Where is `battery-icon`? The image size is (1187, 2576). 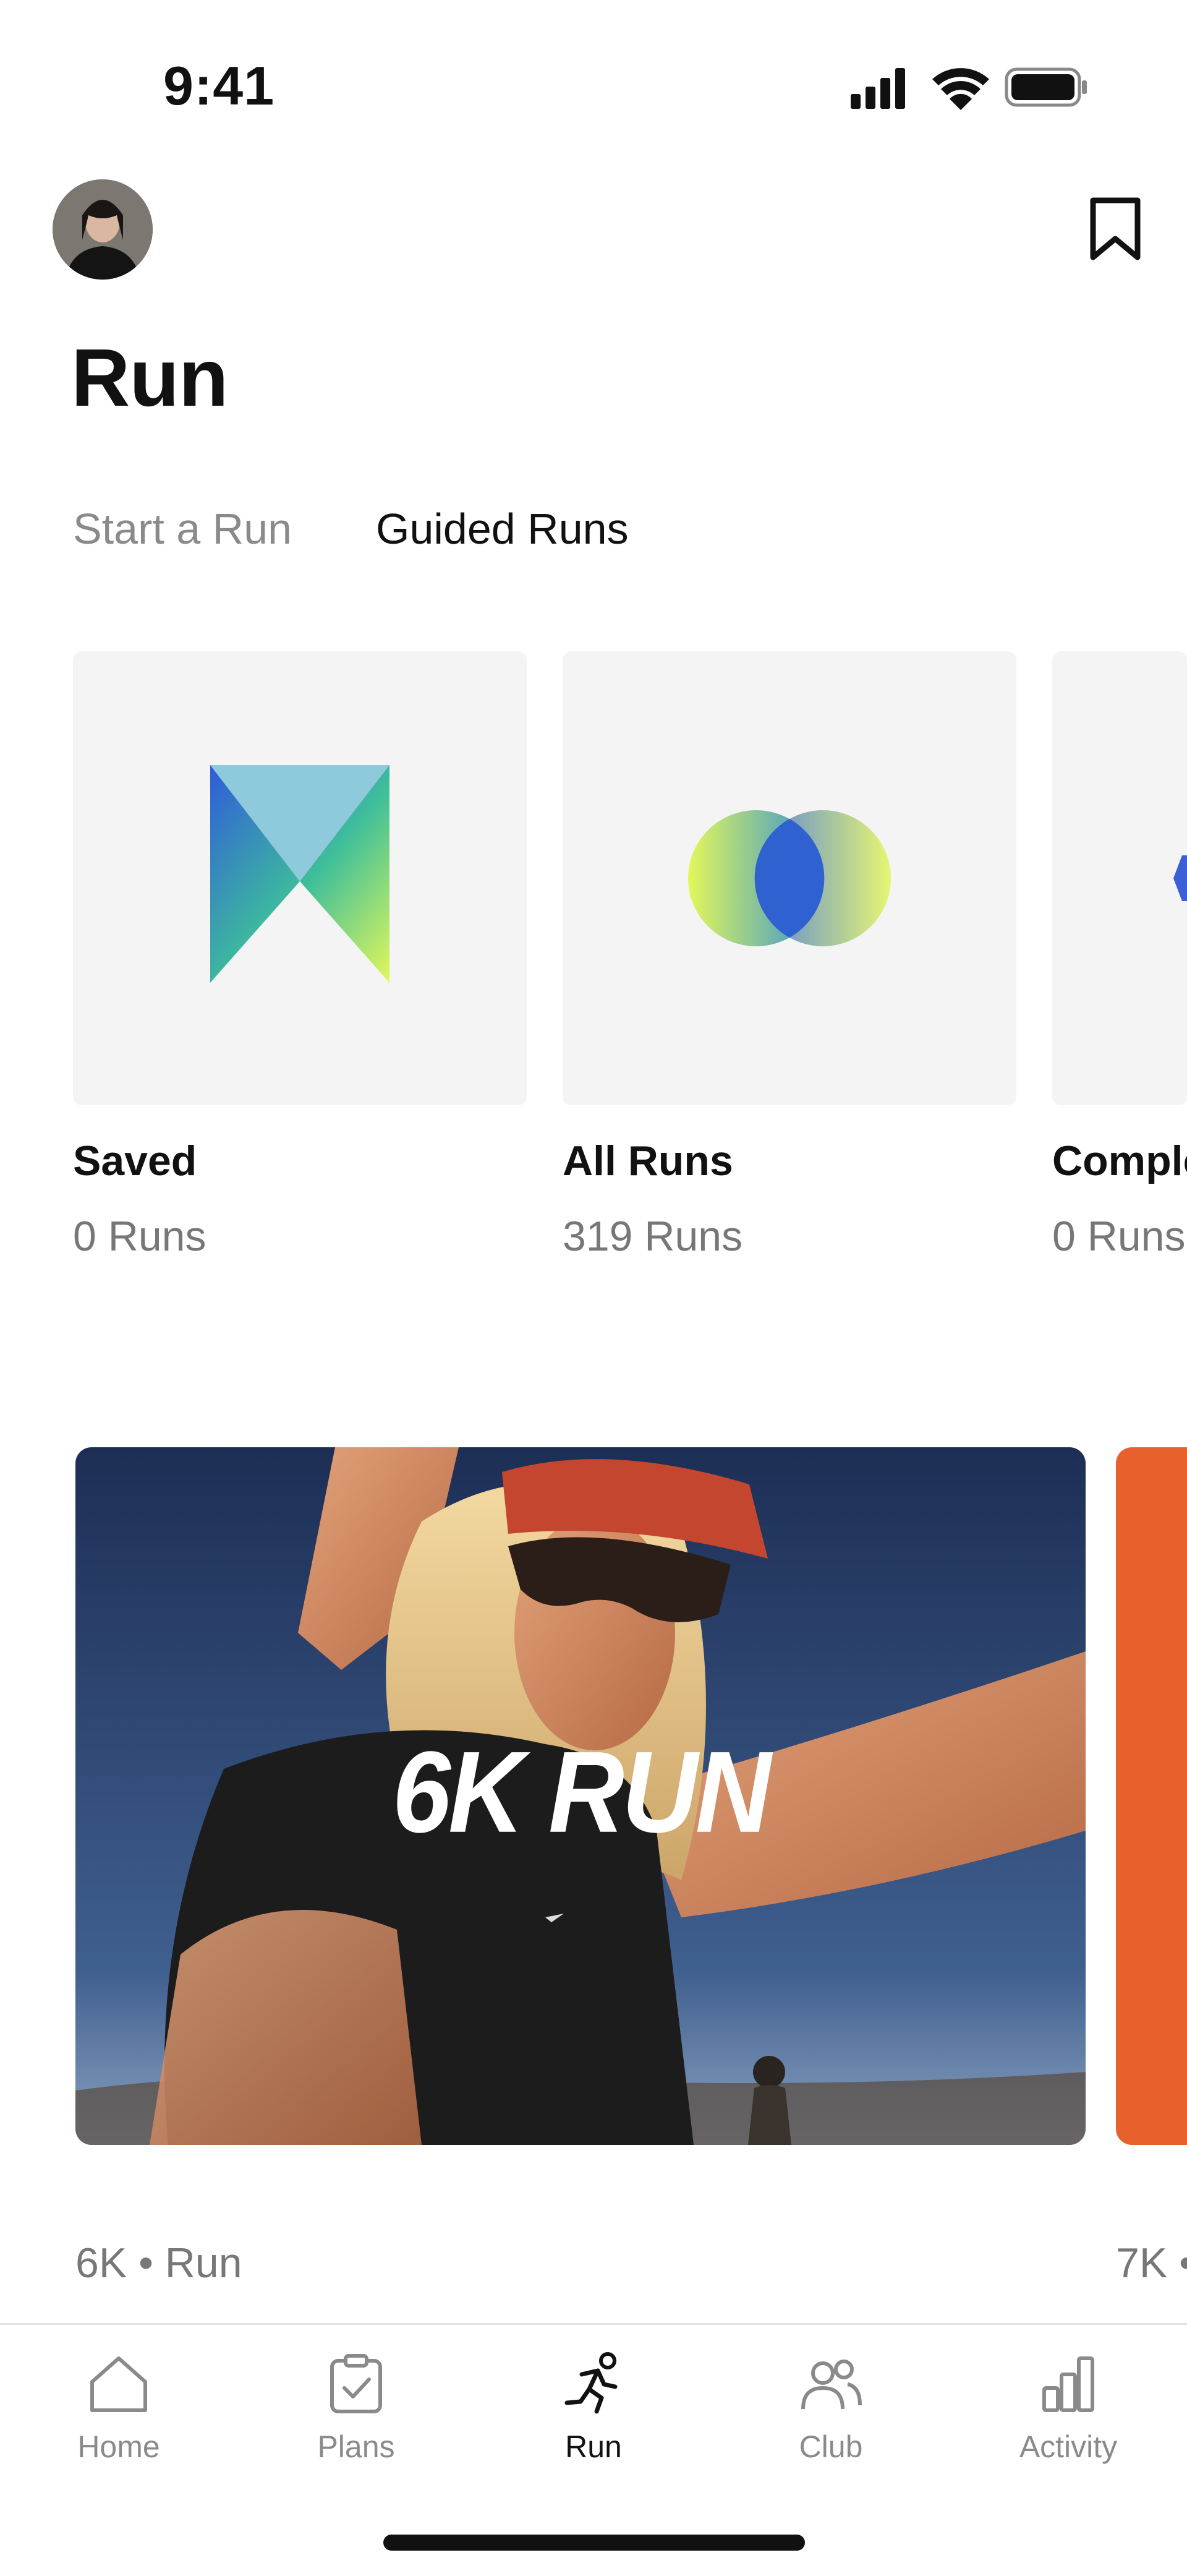 battery-icon is located at coordinates (1046, 87).